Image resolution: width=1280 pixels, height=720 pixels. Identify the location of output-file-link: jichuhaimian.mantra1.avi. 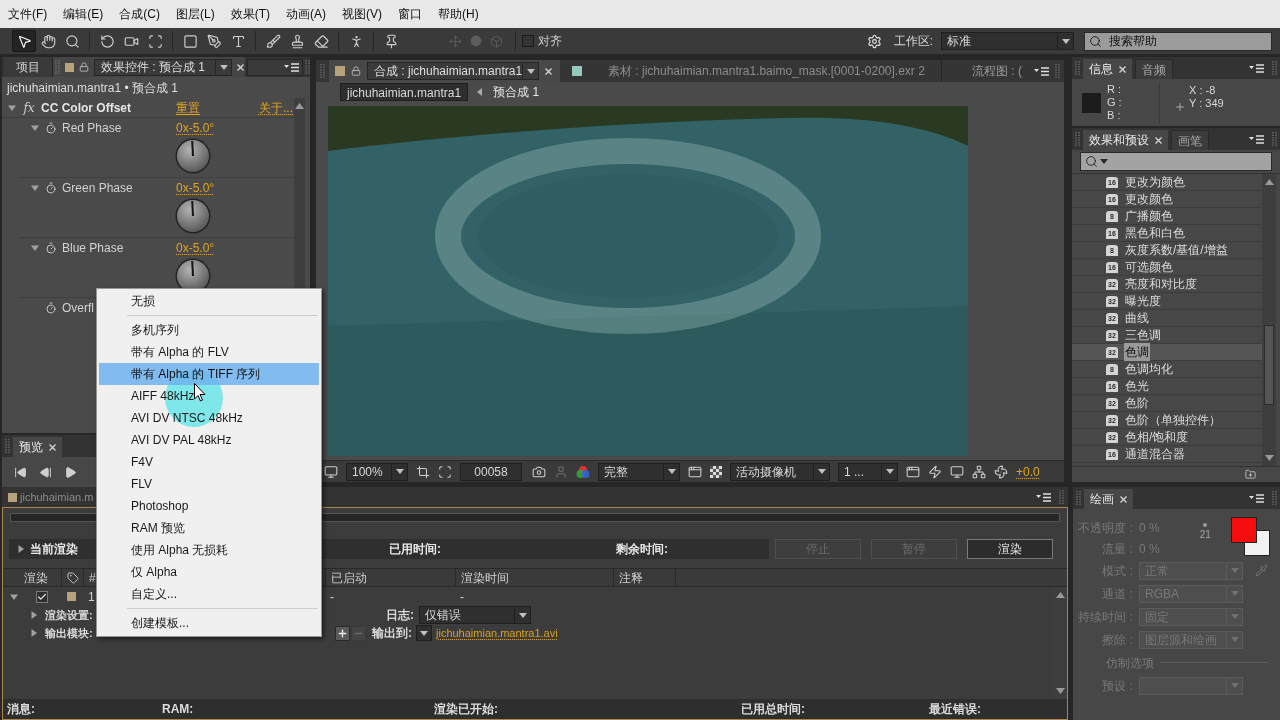
(497, 633).